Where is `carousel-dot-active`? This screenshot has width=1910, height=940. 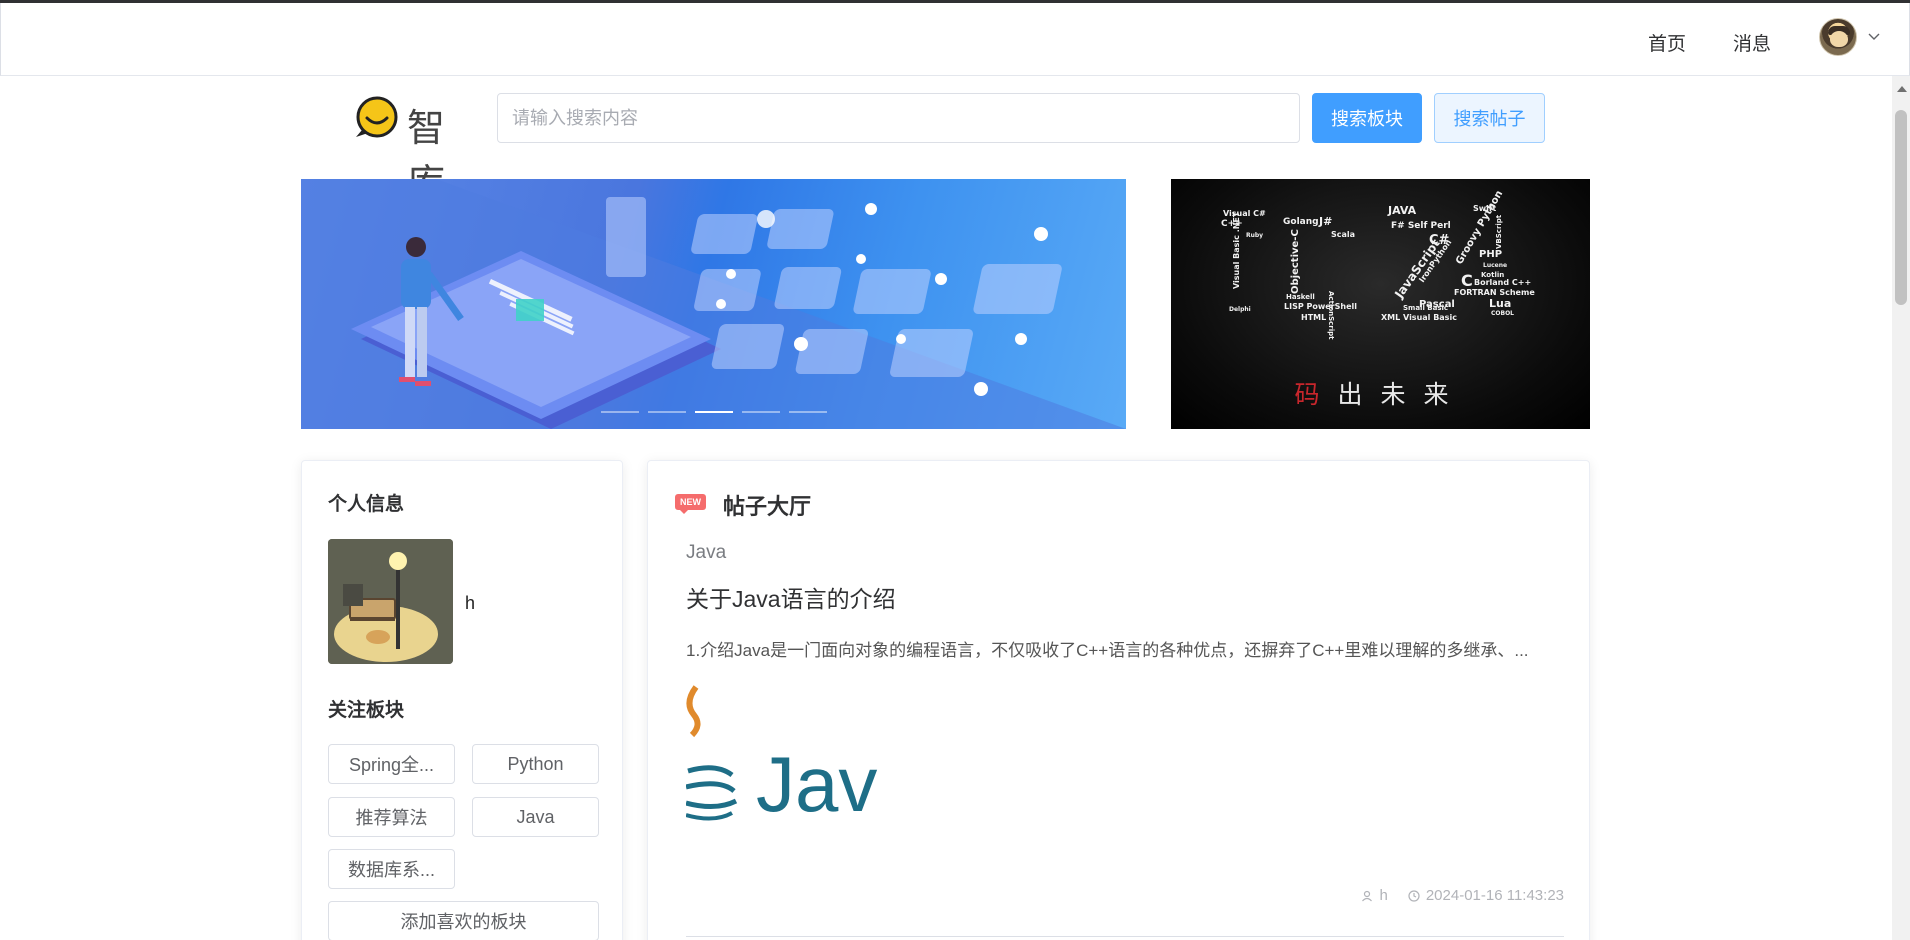
carousel-dot-active is located at coordinates (714, 412).